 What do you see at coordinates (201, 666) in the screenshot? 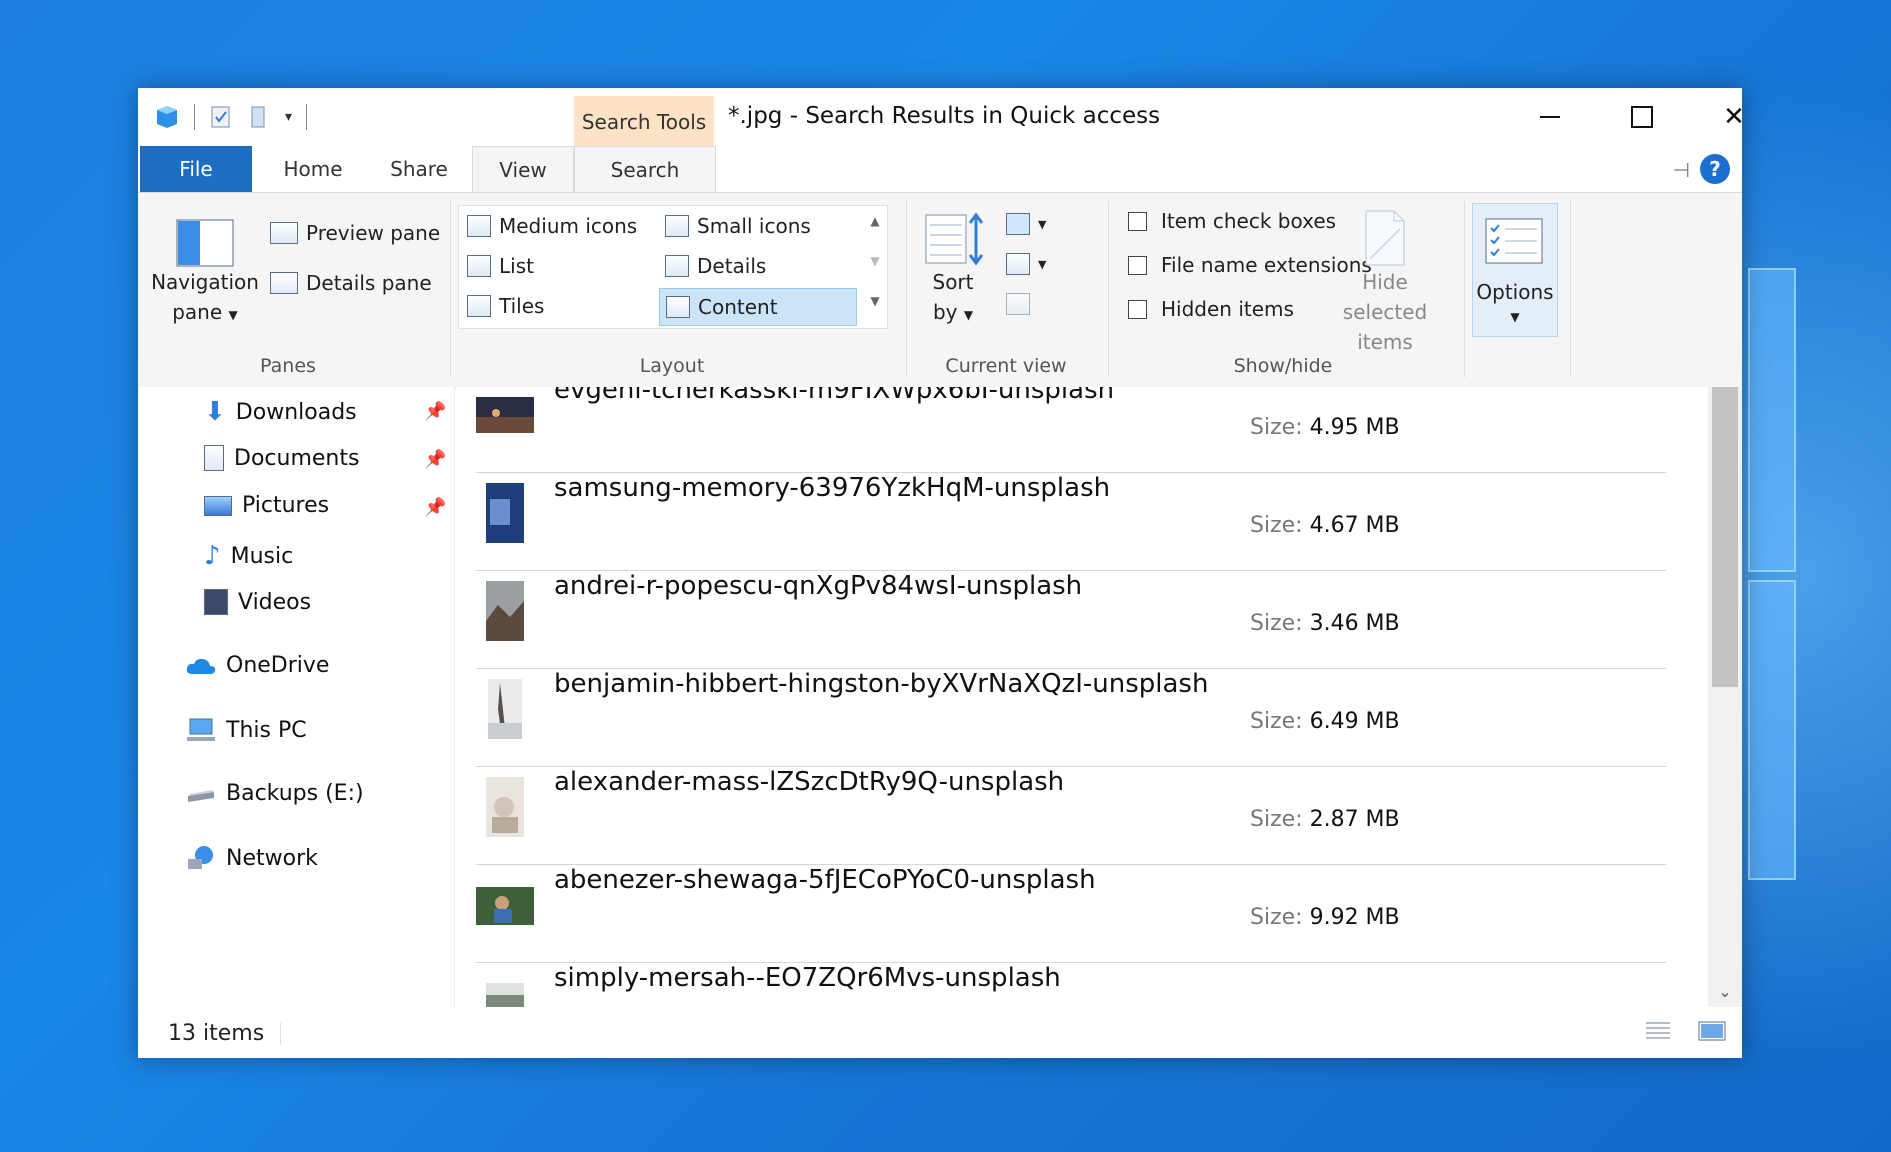
I see `onedrive-icon` at bounding box center [201, 666].